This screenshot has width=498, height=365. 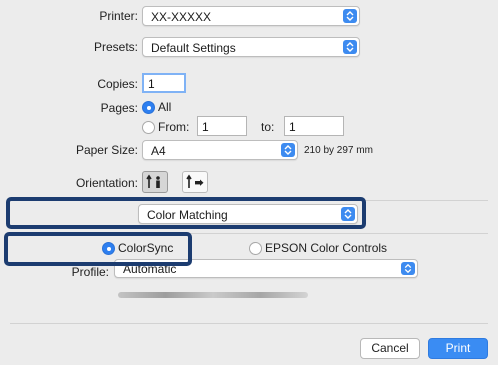 I want to click on pages-label: Pages:, so click(x=119, y=108).